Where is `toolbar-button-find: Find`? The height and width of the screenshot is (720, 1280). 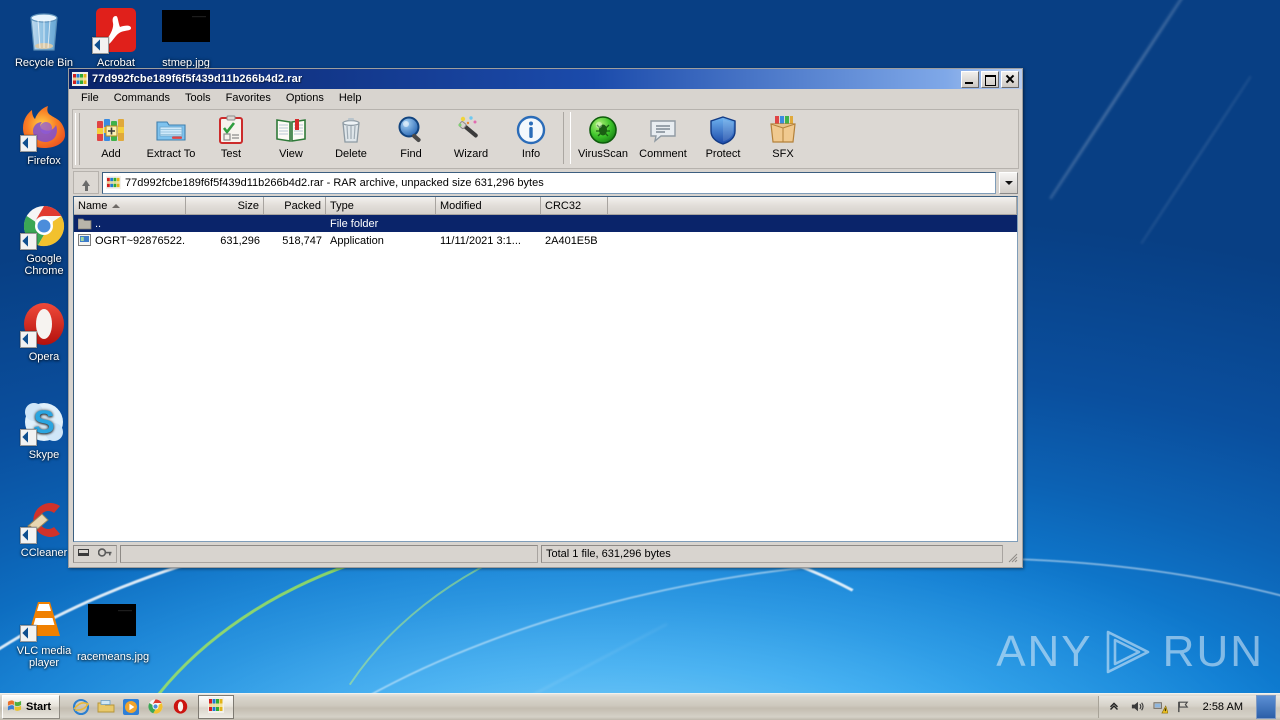 toolbar-button-find: Find is located at coordinates (411, 140).